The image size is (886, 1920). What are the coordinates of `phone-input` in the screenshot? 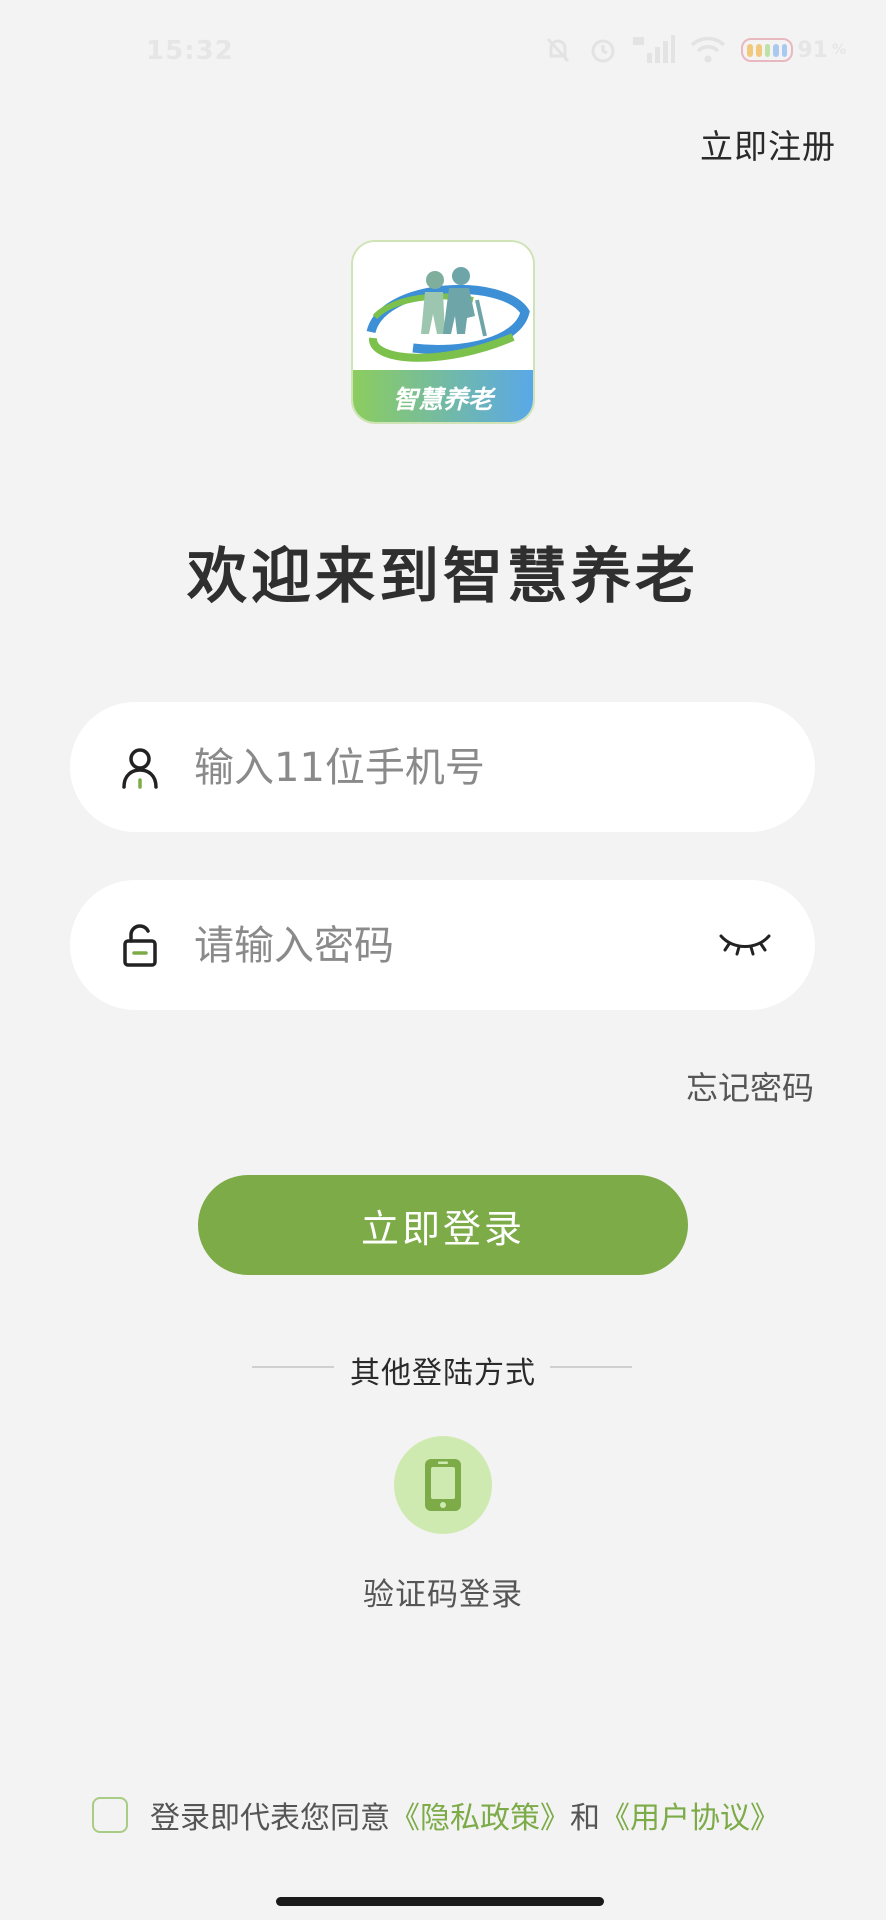 It's located at (434, 768).